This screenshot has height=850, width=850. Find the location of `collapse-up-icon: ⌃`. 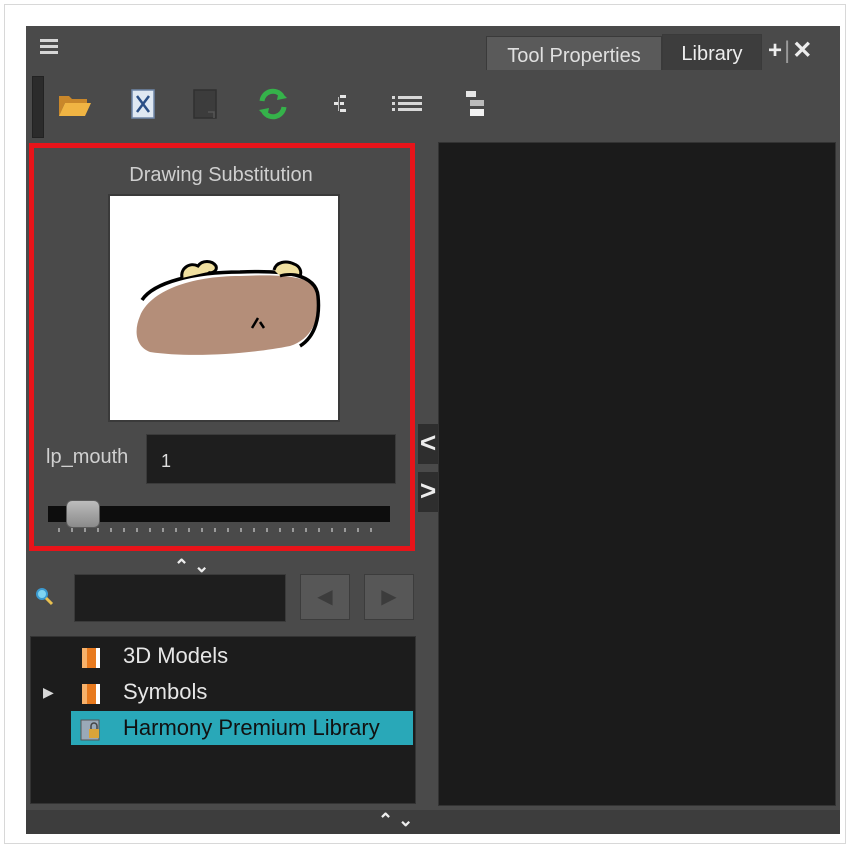

collapse-up-icon: ⌃ is located at coordinates (181, 566).